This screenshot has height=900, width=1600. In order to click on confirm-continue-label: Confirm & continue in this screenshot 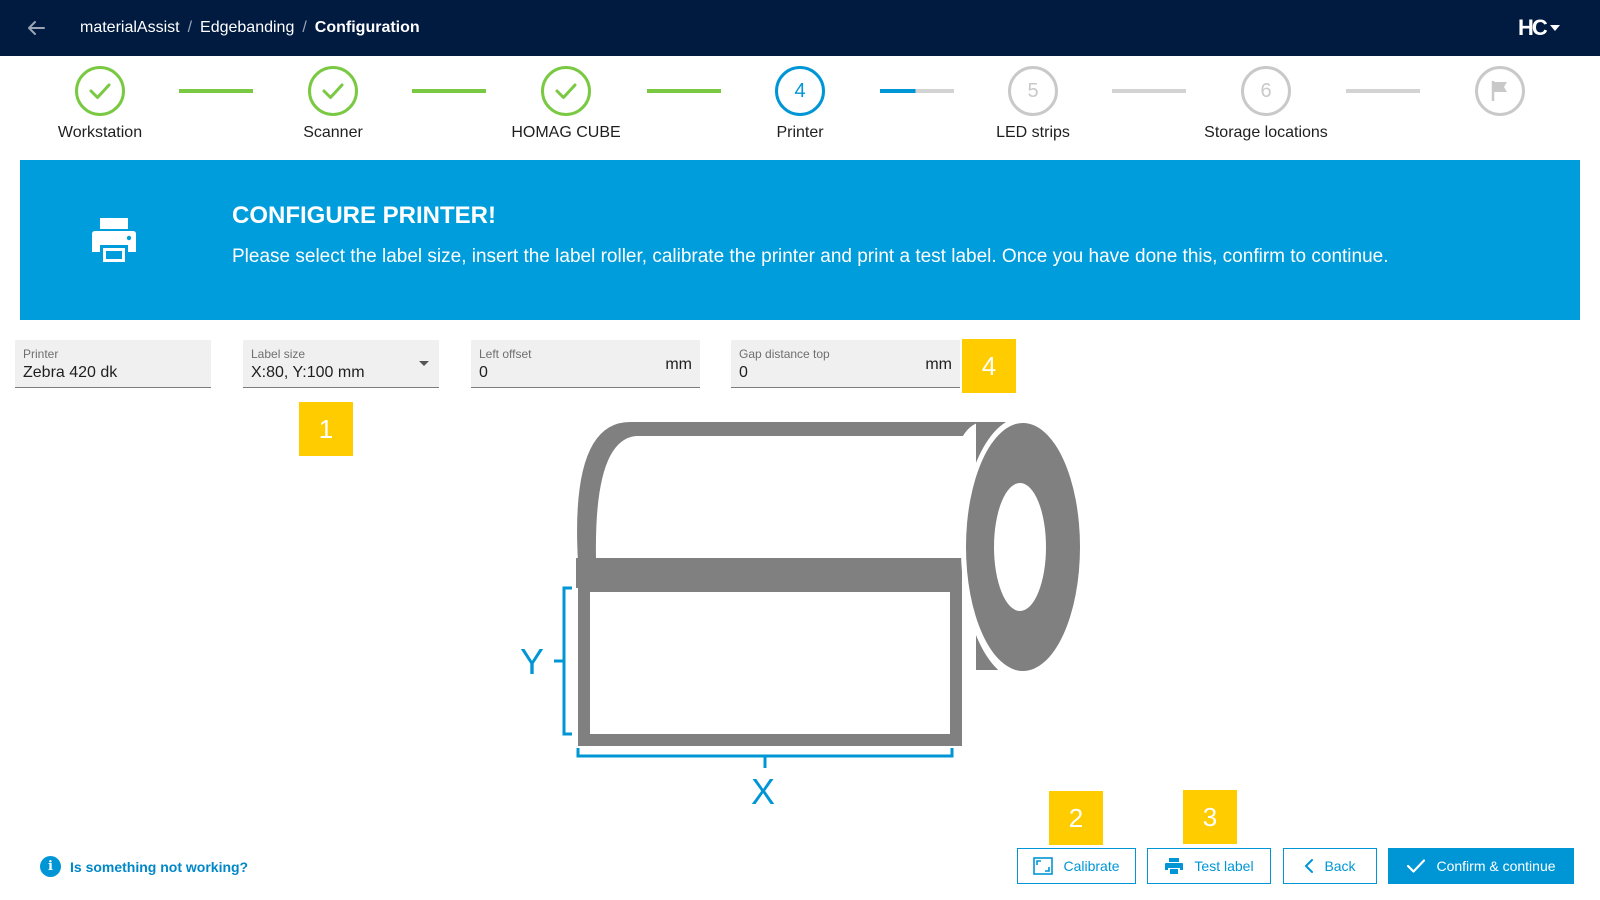, I will do `click(1496, 866)`.